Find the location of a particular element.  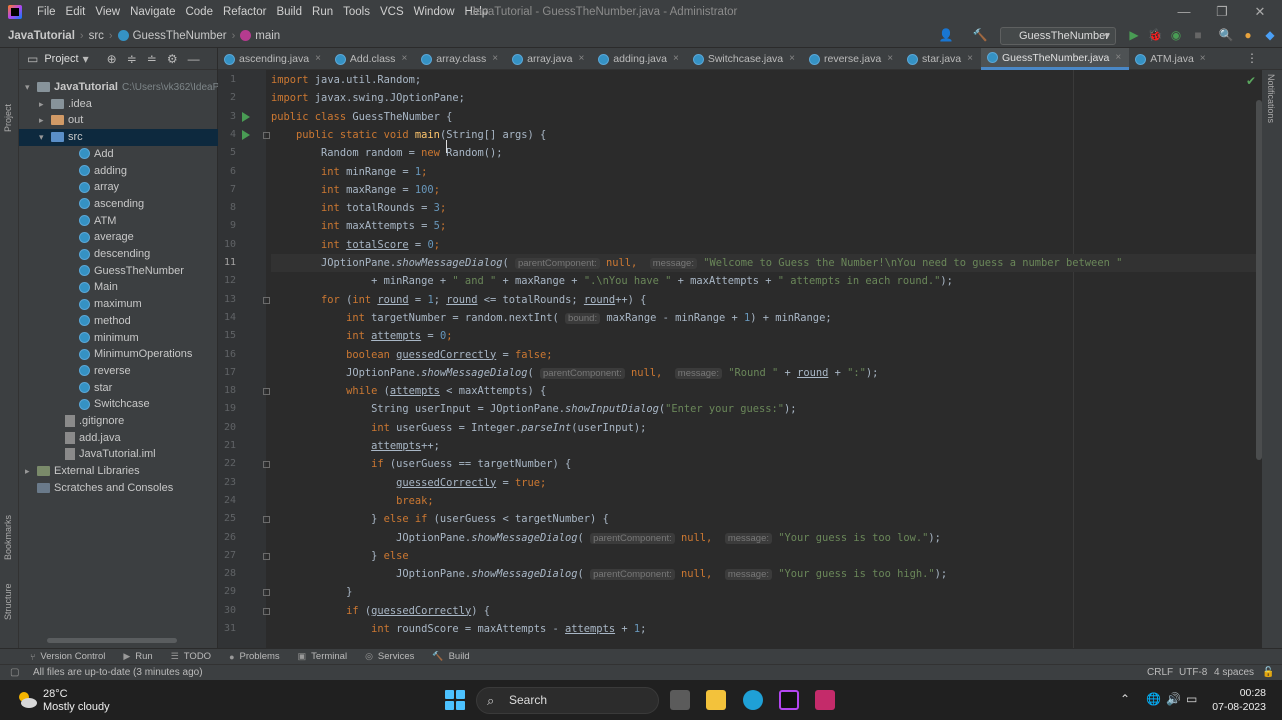

line-number: 15 is located at coordinates (227, 335).